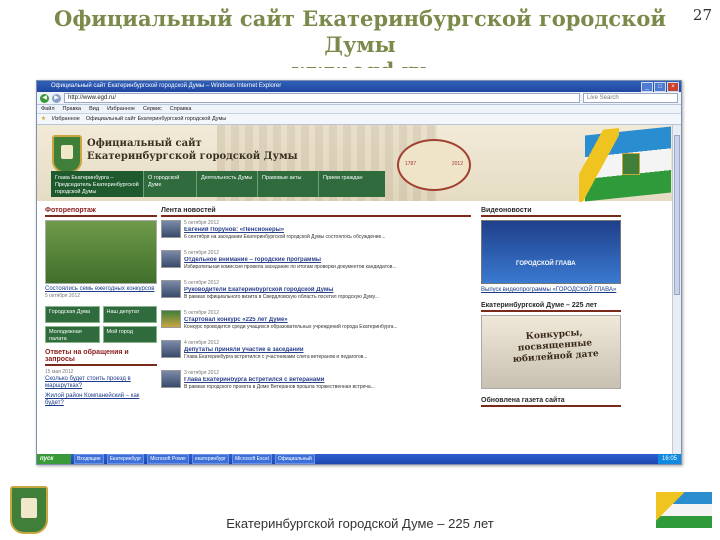  I want to click on start-button: пуск, so click(54, 459).